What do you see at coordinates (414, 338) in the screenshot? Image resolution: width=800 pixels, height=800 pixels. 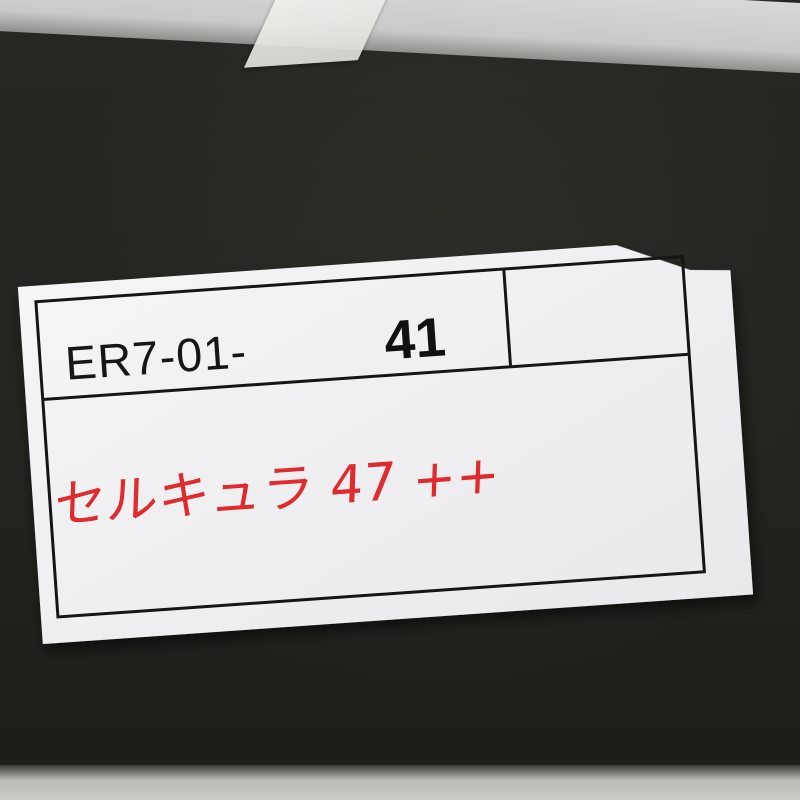 I see `label-code-number: 41` at bounding box center [414, 338].